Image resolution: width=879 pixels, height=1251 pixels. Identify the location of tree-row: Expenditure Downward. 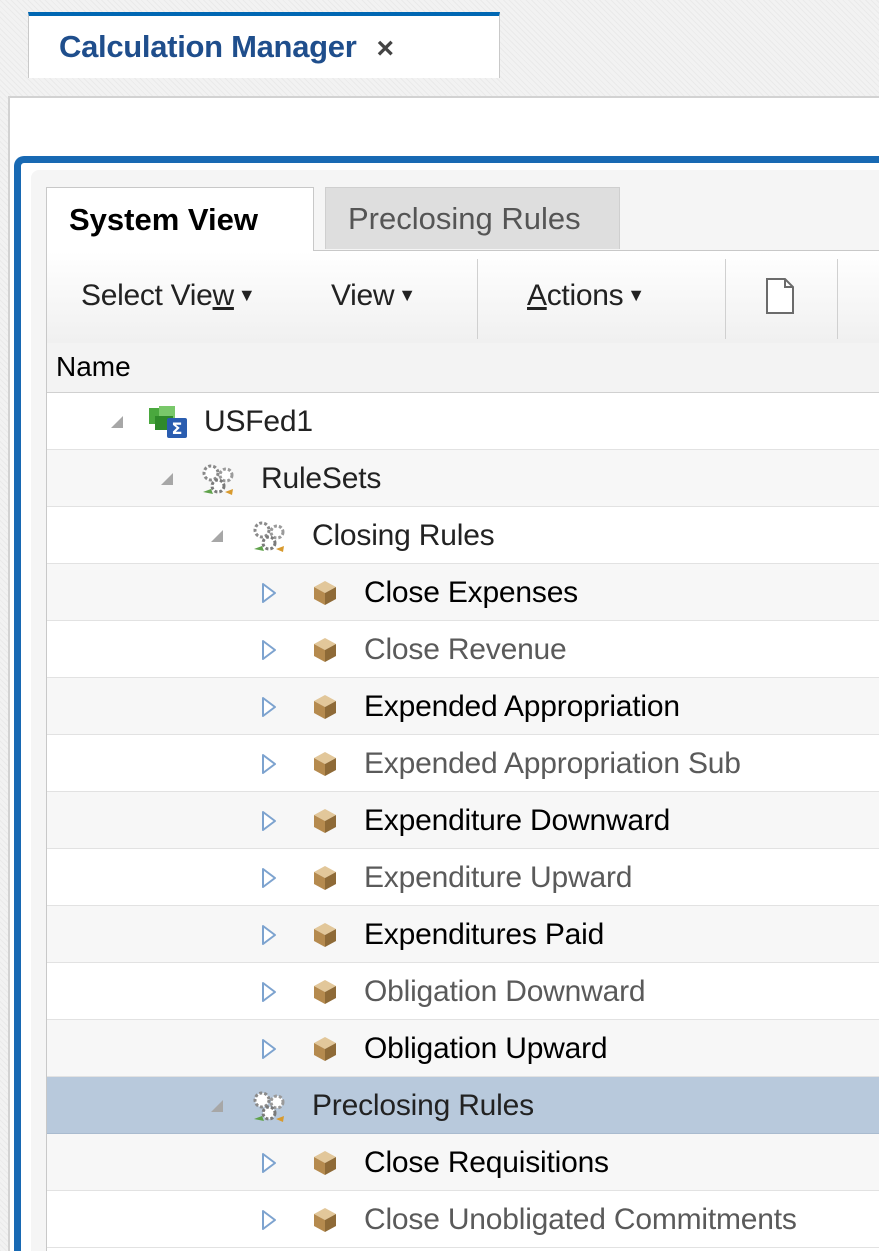
(463, 820).